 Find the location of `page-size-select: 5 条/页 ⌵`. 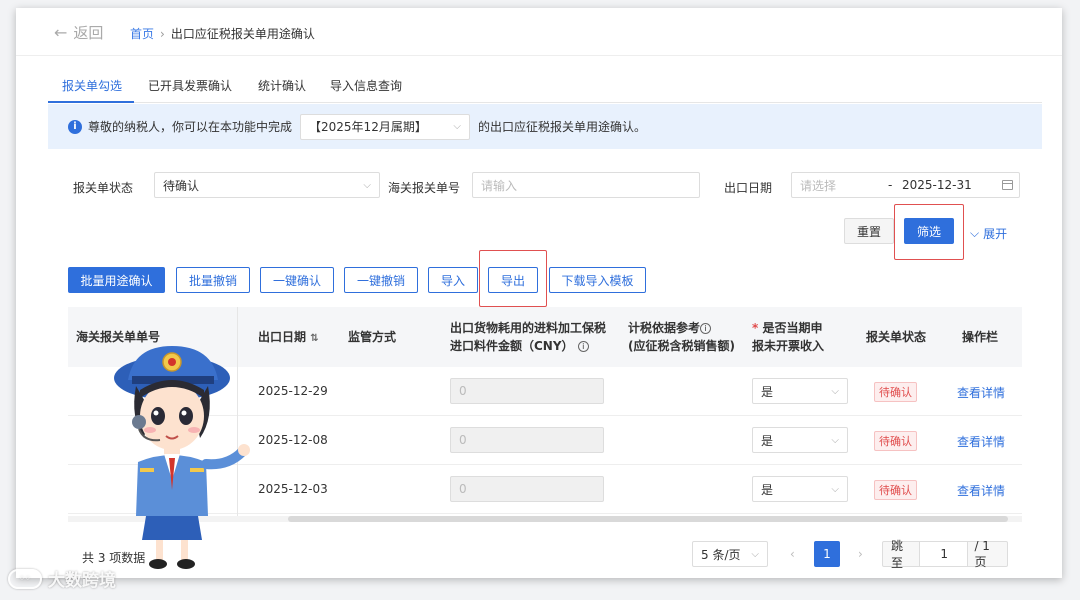

page-size-select: 5 条/页 ⌵ is located at coordinates (730, 554).